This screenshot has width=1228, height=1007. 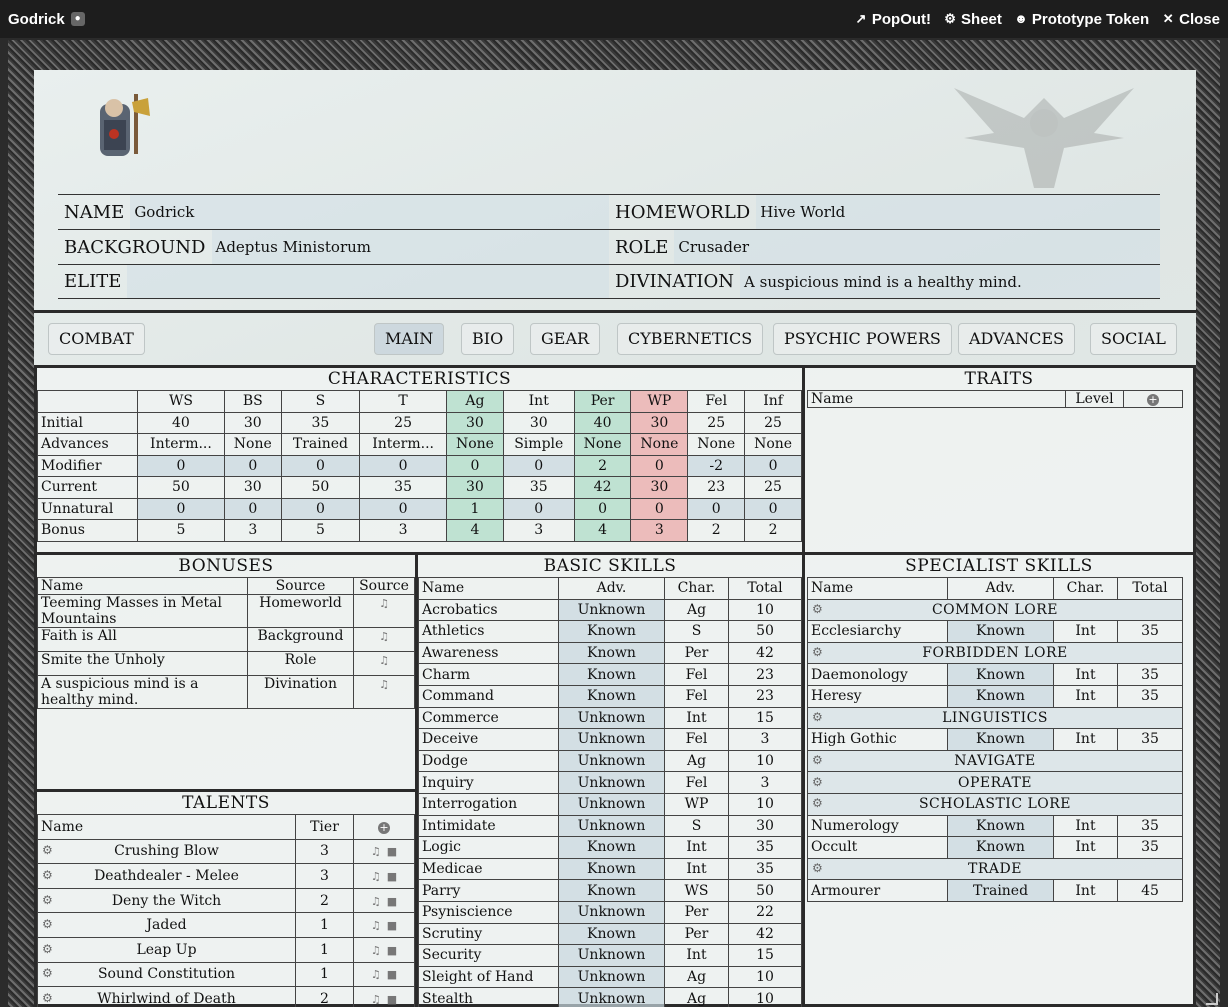 What do you see at coordinates (877, 847) in the screenshot?
I see `skill-name: Occult` at bounding box center [877, 847].